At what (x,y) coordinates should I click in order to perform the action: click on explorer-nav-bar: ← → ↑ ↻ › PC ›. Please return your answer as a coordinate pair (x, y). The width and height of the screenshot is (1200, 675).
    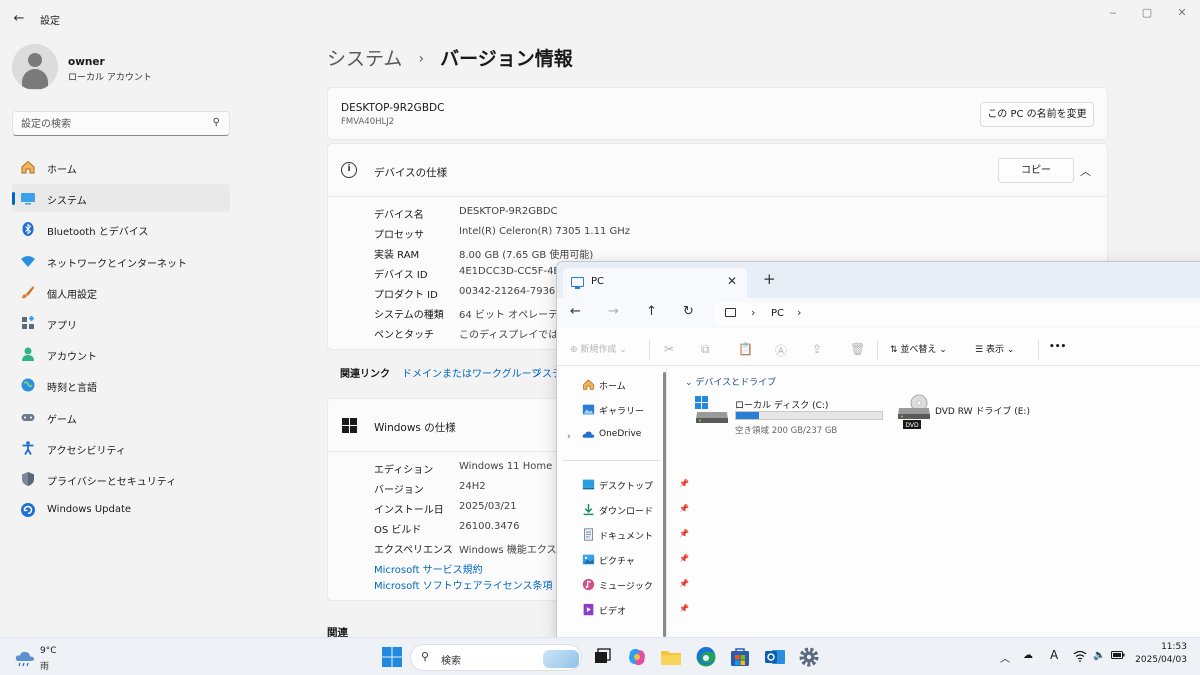
    Looking at the image, I should click on (878, 313).